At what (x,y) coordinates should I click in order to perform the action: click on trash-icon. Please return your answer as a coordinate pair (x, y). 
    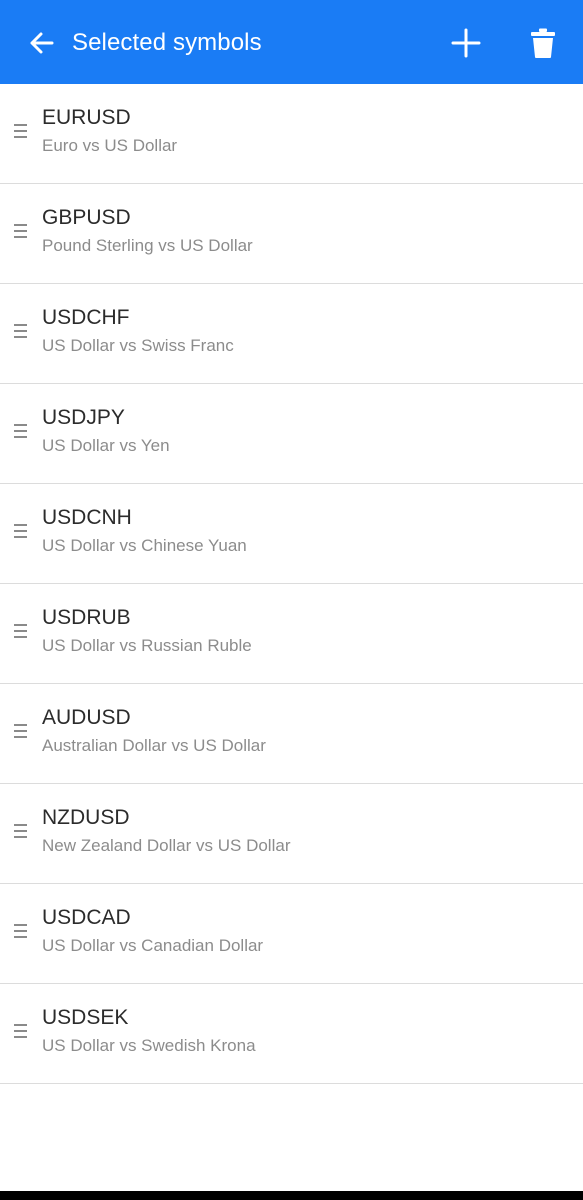
    Looking at the image, I should click on (543, 43).